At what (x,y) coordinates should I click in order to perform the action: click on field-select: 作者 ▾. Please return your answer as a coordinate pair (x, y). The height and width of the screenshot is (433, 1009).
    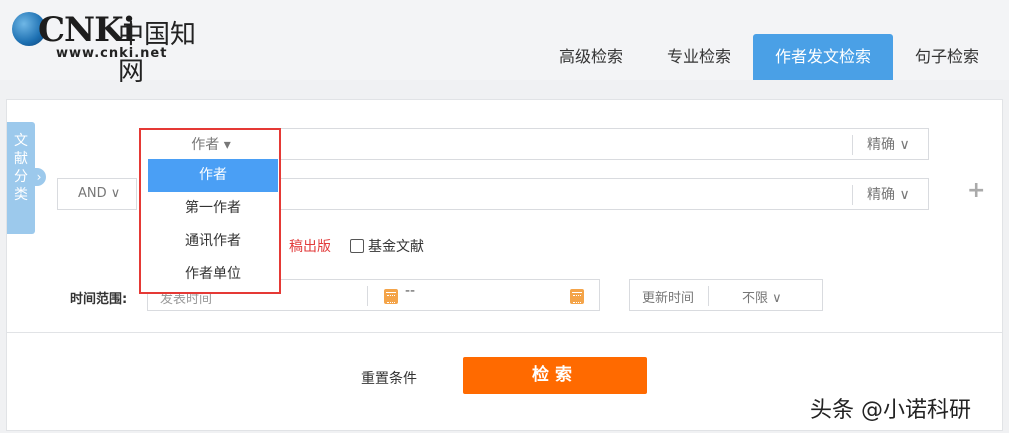
    Looking at the image, I should click on (211, 144).